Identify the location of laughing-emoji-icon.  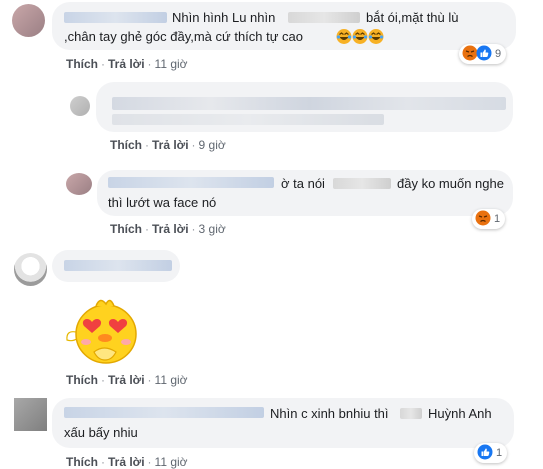
(360, 38).